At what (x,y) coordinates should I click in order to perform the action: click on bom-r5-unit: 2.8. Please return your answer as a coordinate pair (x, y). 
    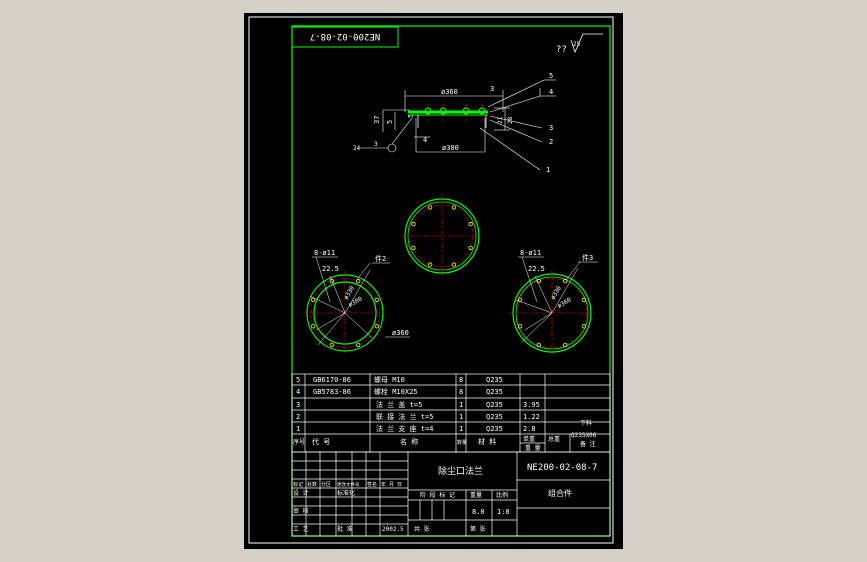
    Looking at the image, I should click on (529, 429).